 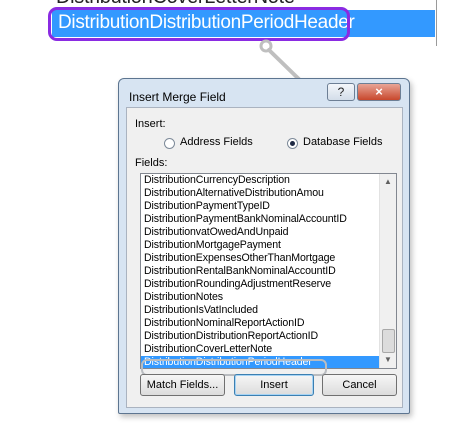 I want to click on database-fields-label: Database Fields, so click(x=343, y=142).